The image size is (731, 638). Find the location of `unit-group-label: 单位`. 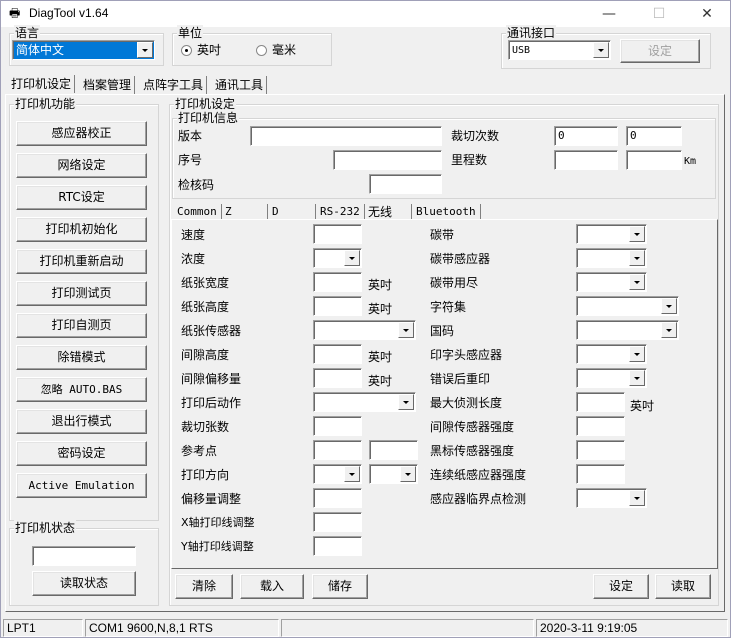

unit-group-label: 单位 is located at coordinates (190, 33).